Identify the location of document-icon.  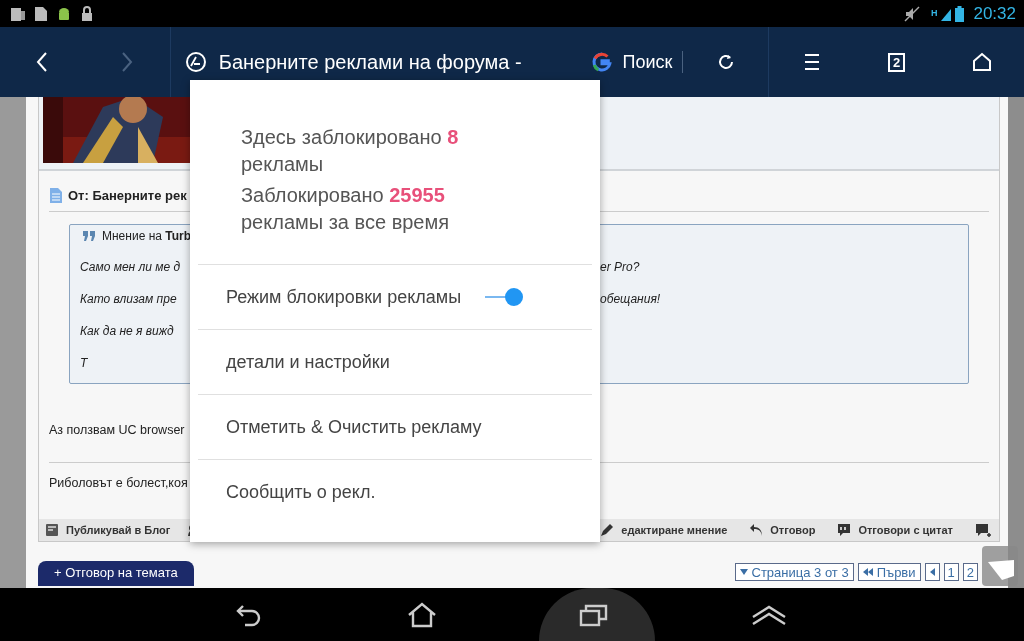
(56, 195).